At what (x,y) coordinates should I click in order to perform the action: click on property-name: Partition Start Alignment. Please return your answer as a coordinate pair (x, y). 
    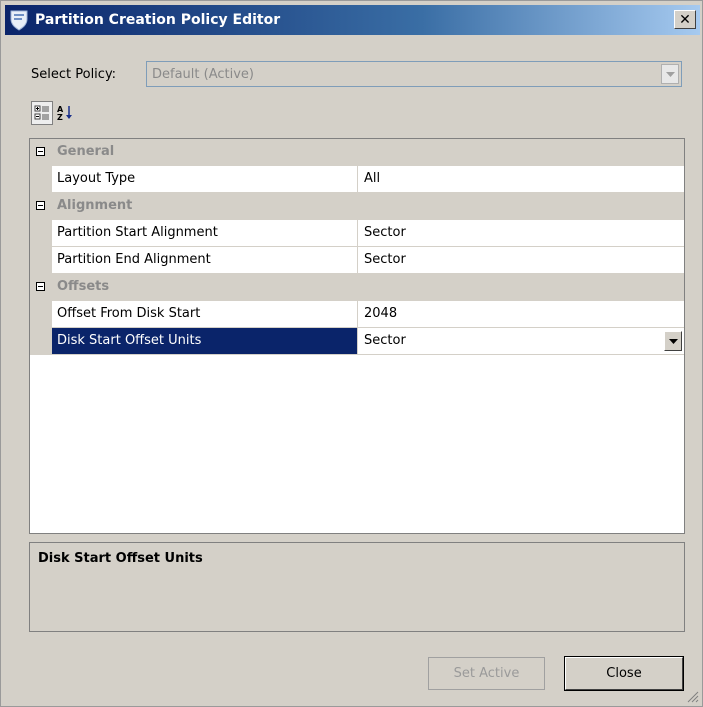
    Looking at the image, I should click on (205, 233).